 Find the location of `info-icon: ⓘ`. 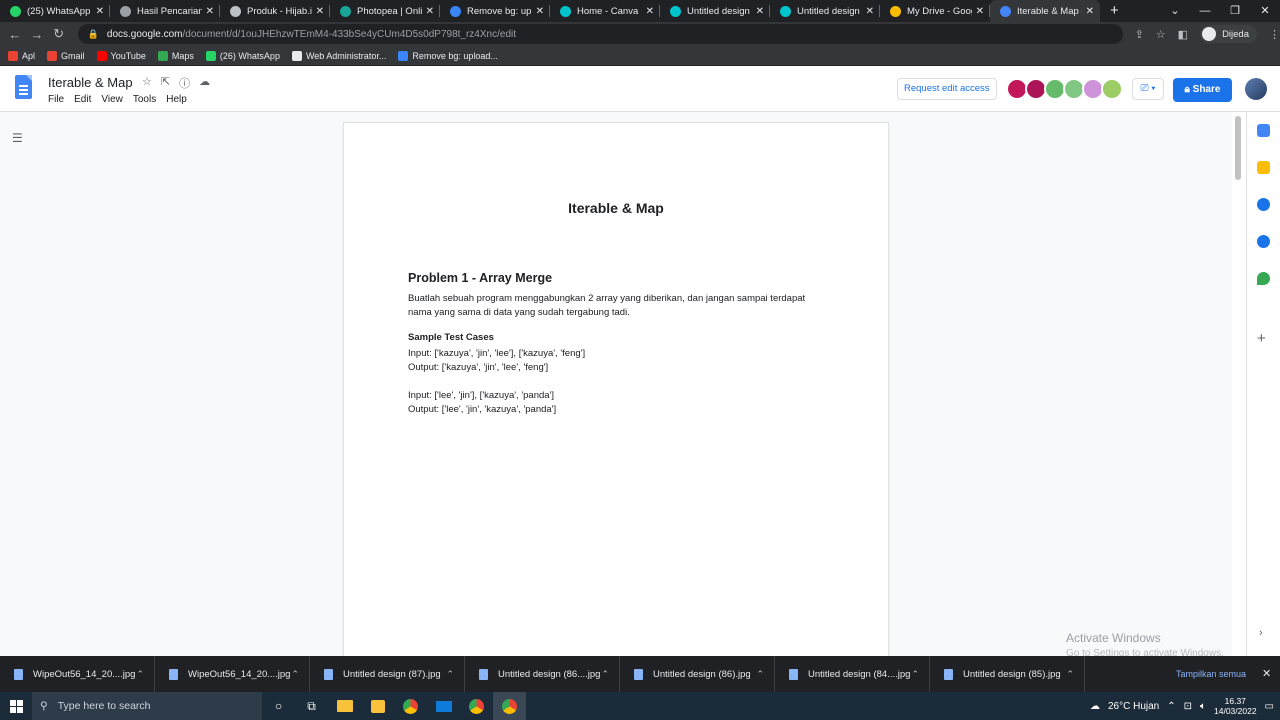

info-icon: ⓘ is located at coordinates (184, 83).